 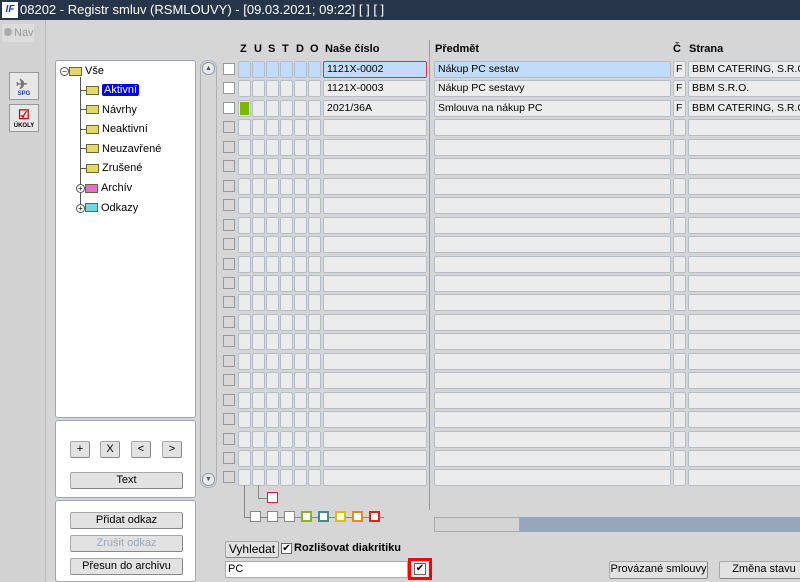 I want to click on tree-item: Neuzavřené, so click(x=120, y=149).